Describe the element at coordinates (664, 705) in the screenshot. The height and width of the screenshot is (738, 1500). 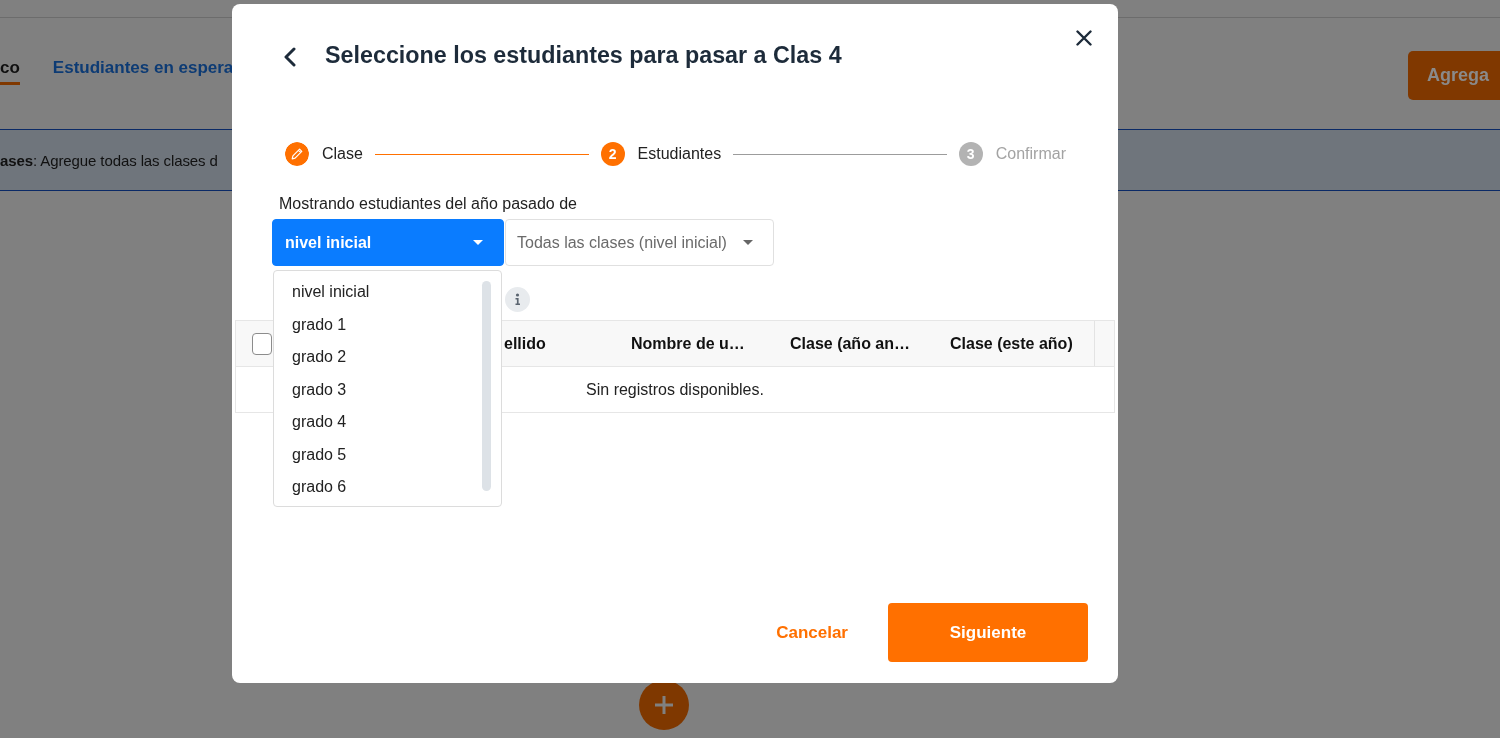
I see `plus-icon` at that location.